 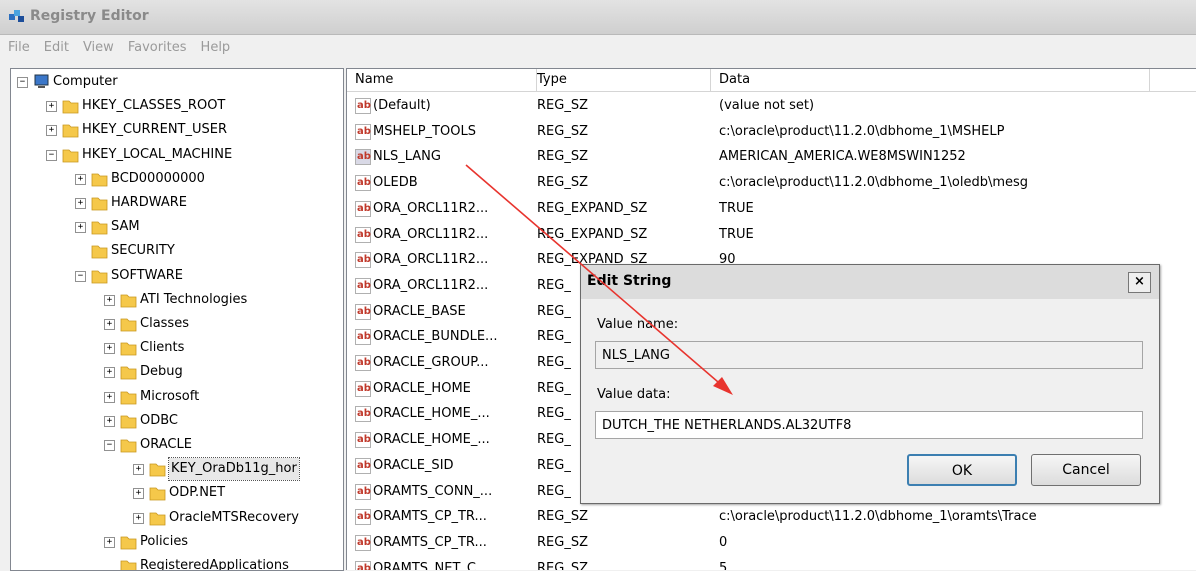 I want to click on menu-help: Help, so click(x=215, y=45).